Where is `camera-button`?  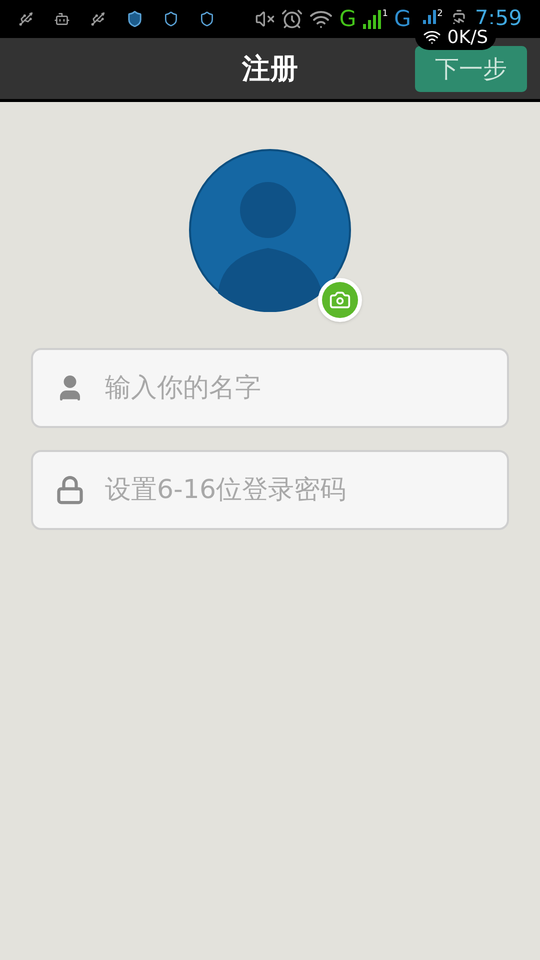
camera-button is located at coordinates (340, 300).